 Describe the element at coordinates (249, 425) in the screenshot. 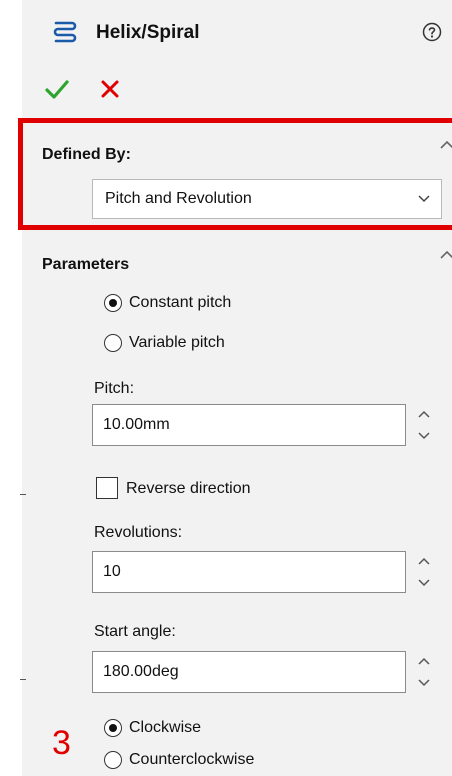

I see `pitch-field: 10.00mm` at that location.